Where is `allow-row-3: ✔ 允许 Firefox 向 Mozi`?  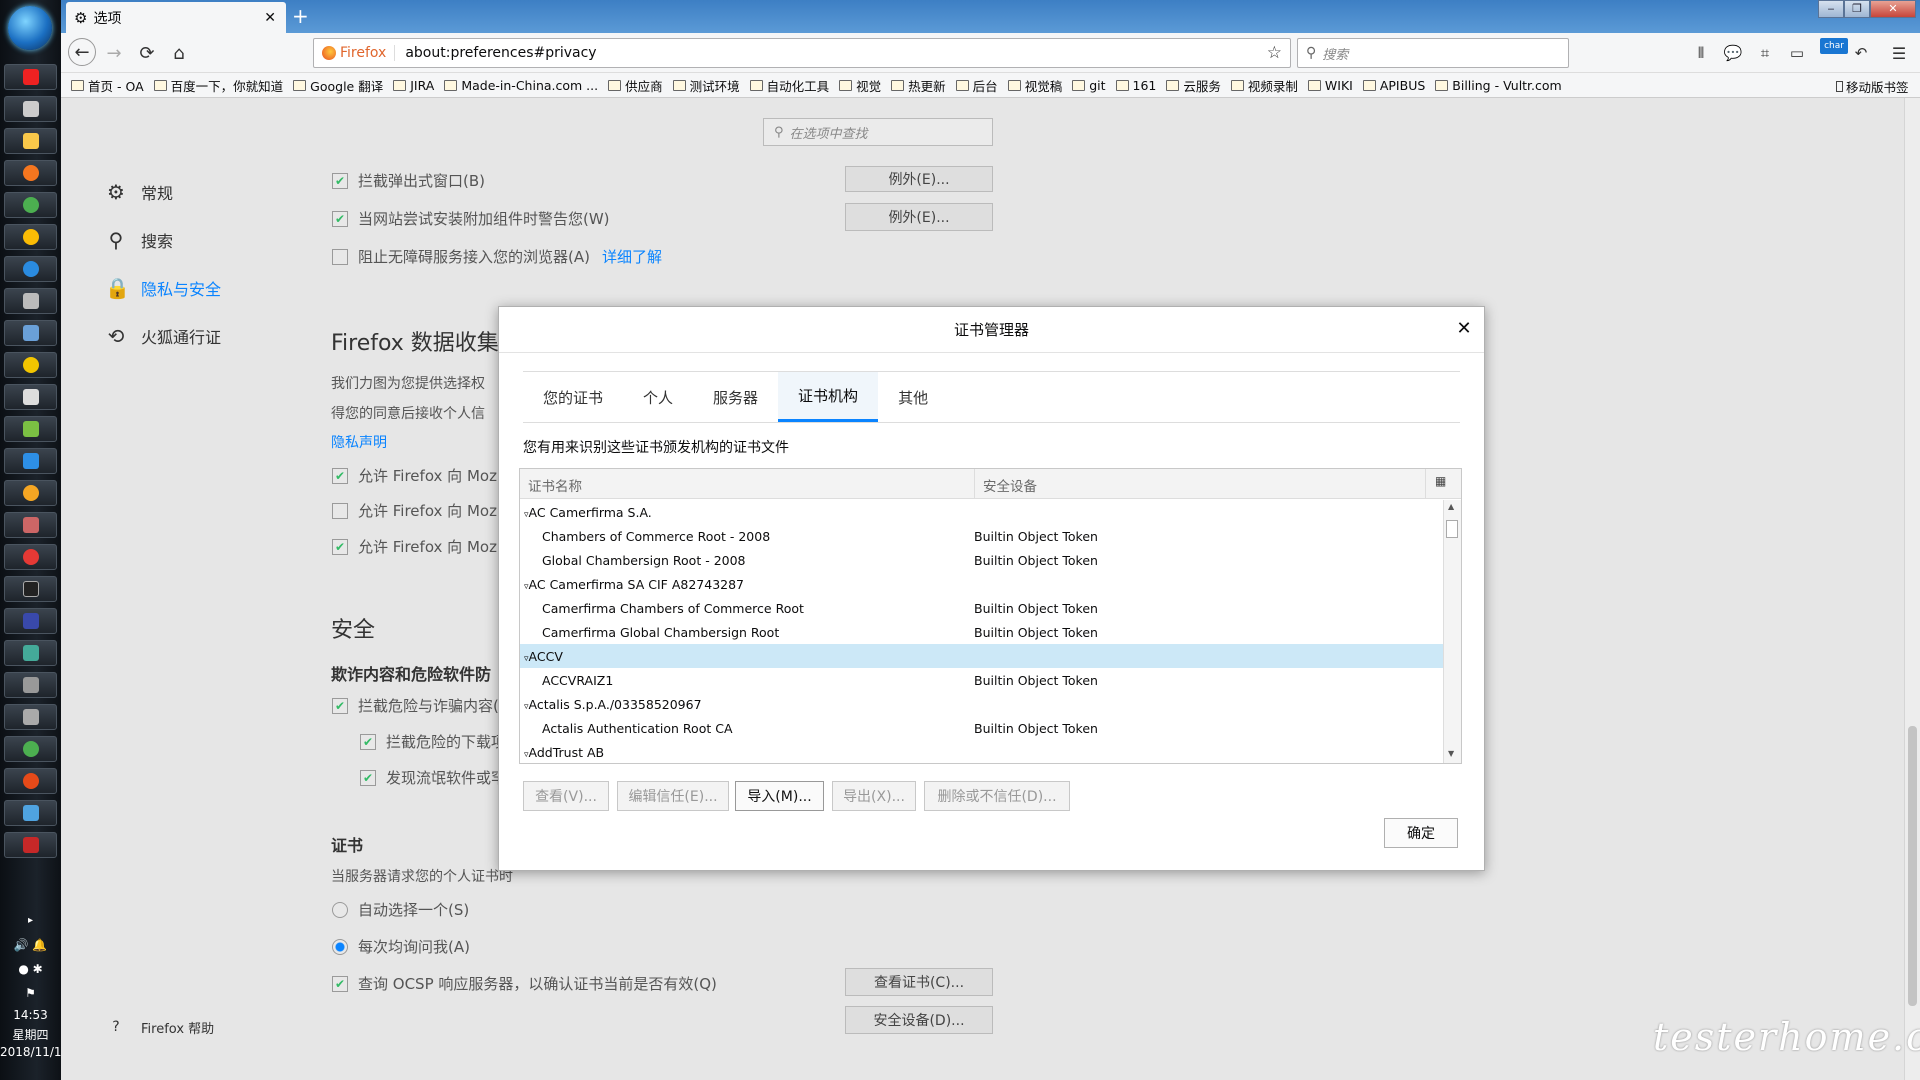
allow-row-3: ✔ 允许 Firefox 向 Mozi is located at coordinates (416, 546).